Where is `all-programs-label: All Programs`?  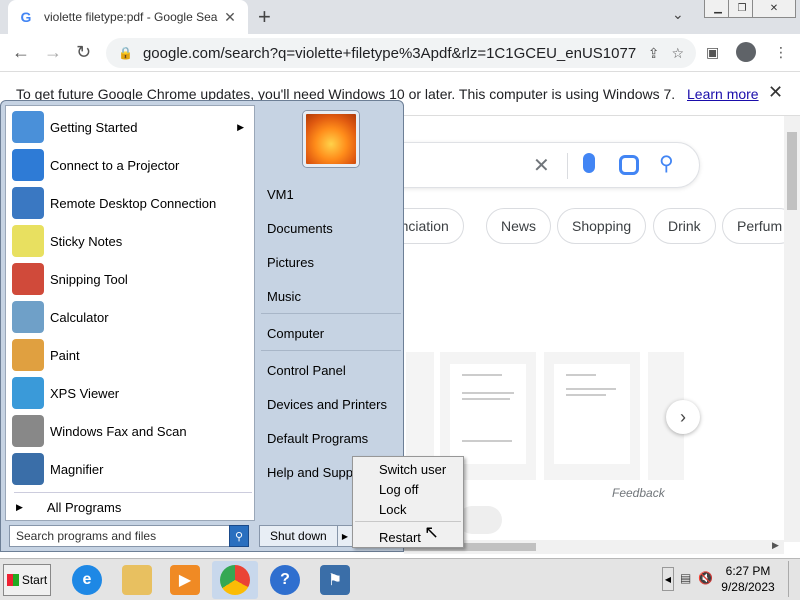 all-programs-label: All Programs is located at coordinates (84, 507).